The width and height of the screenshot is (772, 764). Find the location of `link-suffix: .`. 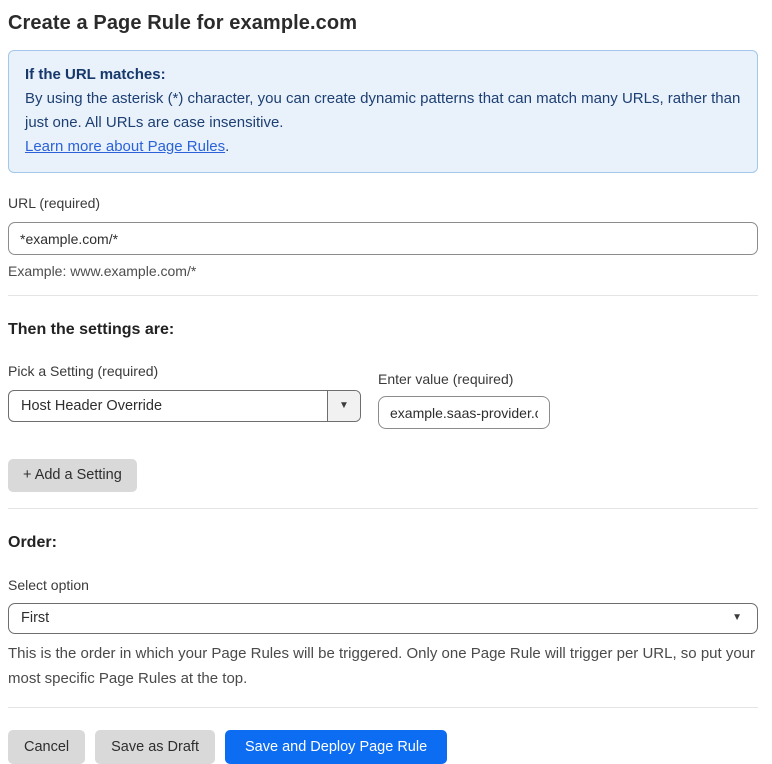

link-suffix: . is located at coordinates (227, 146).